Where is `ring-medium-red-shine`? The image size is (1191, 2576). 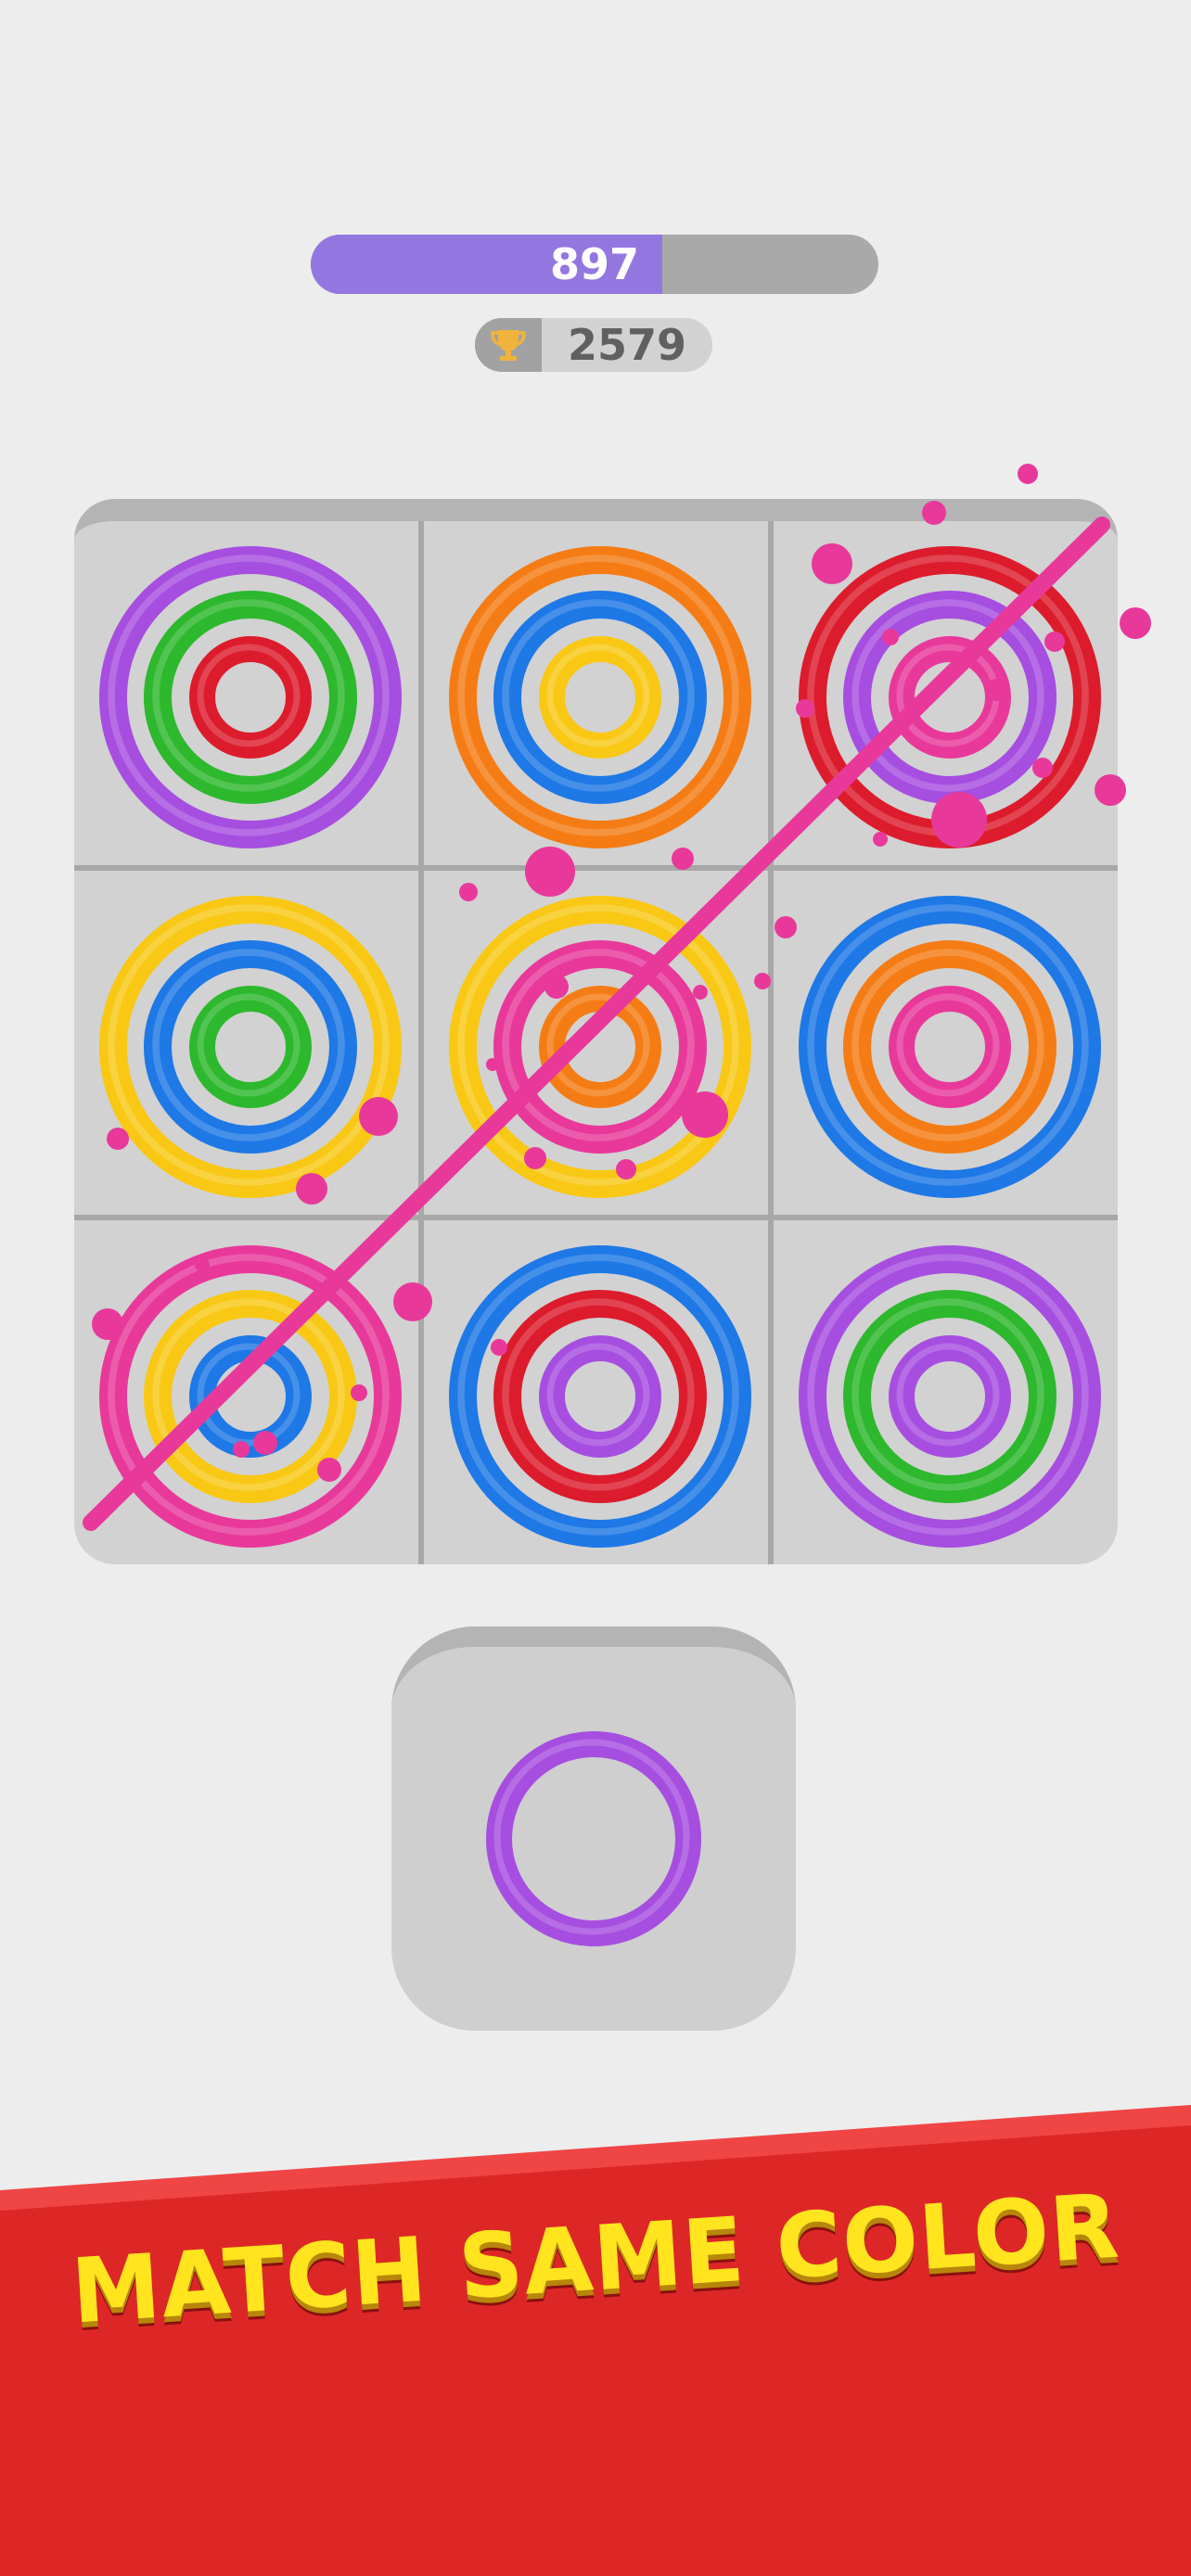 ring-medium-red-shine is located at coordinates (598, 1394).